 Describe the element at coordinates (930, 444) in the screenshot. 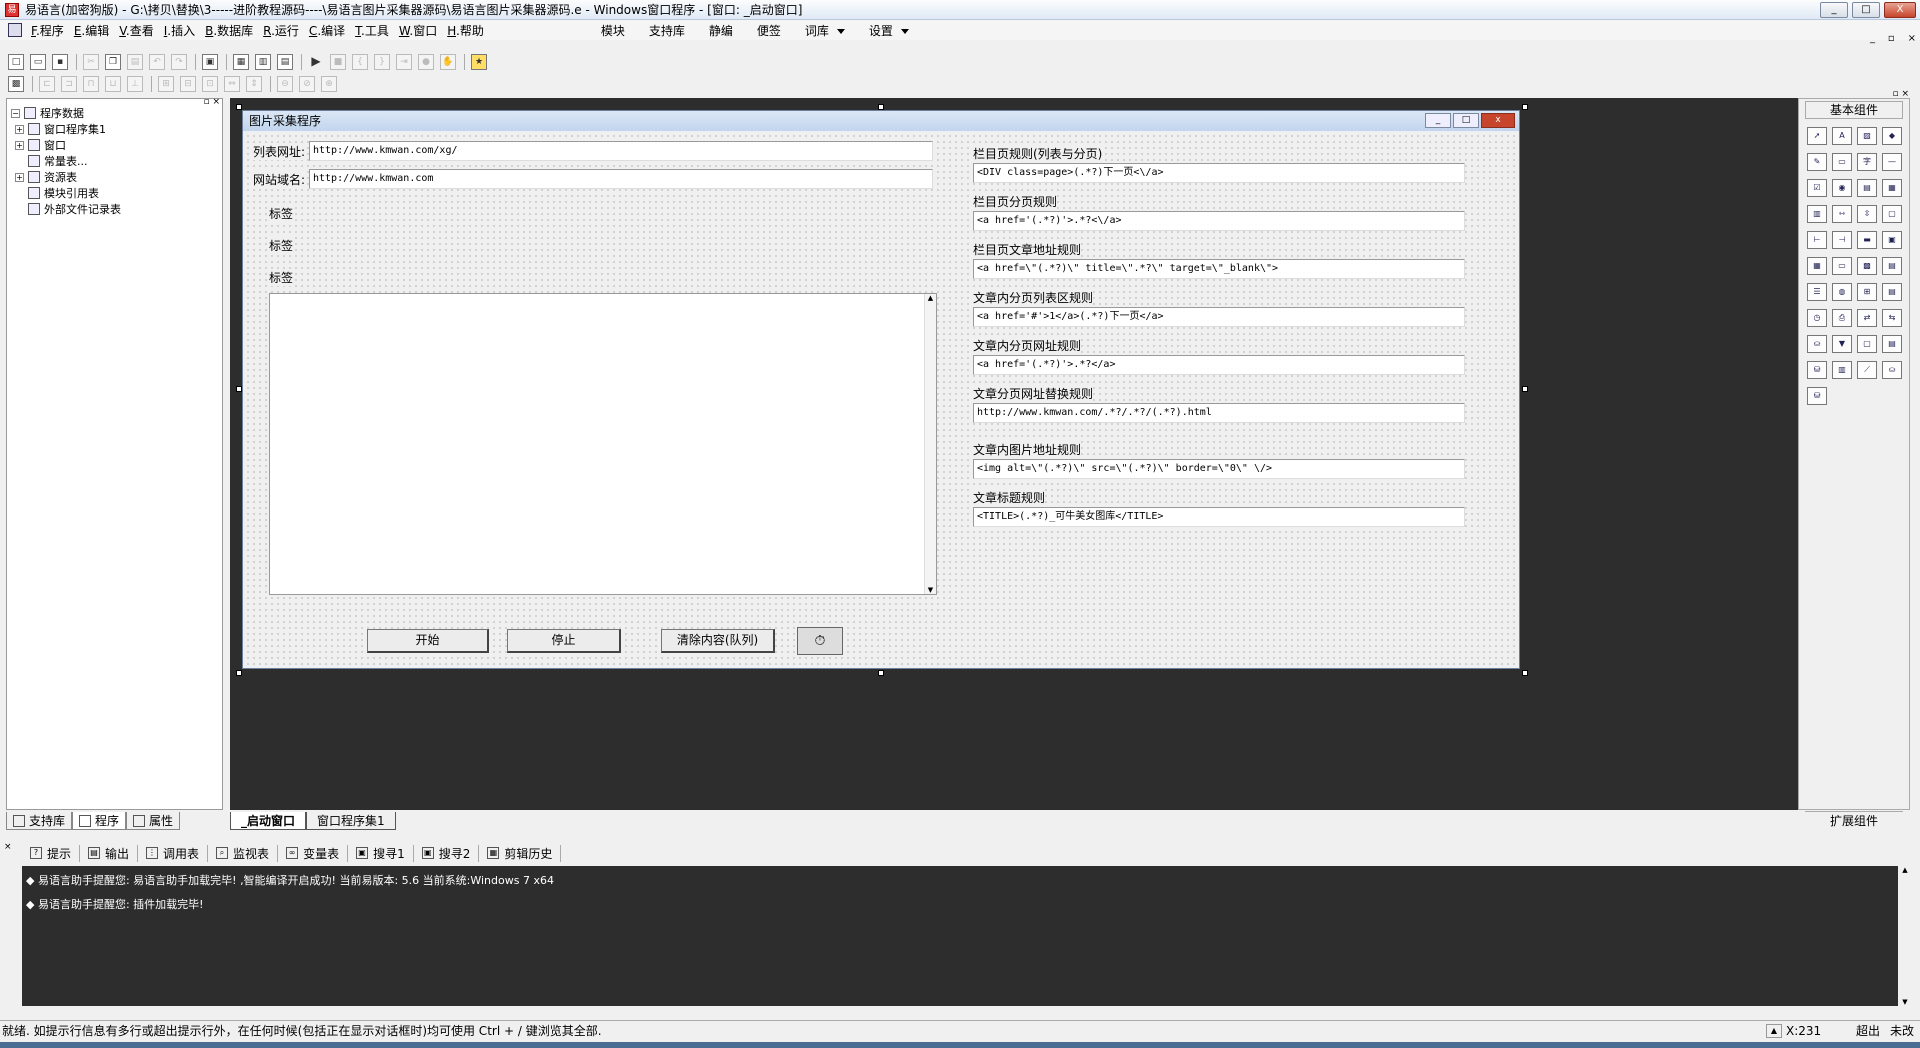

I see `log-scrollbar: ▲ ▼` at that location.